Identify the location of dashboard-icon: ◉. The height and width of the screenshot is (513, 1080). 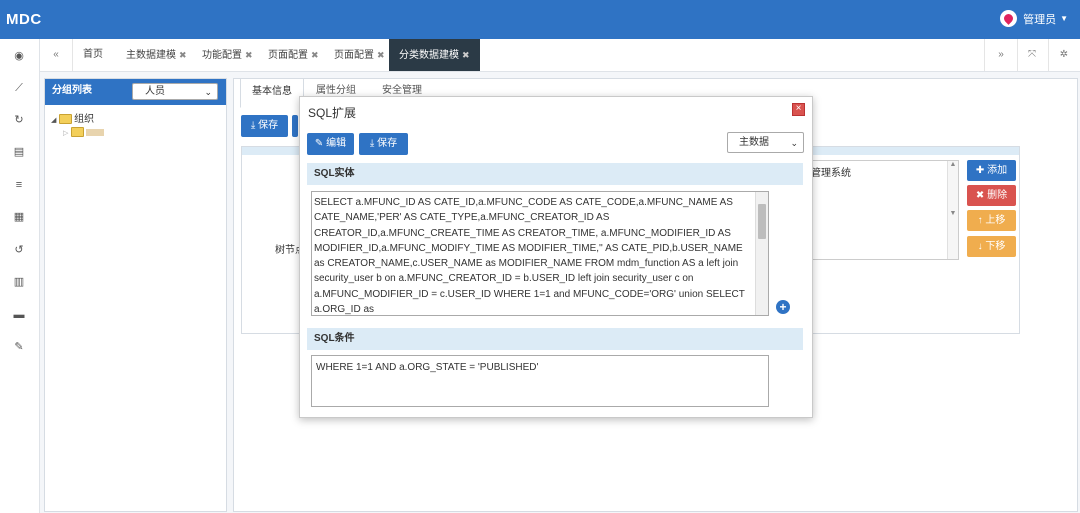
(19, 56).